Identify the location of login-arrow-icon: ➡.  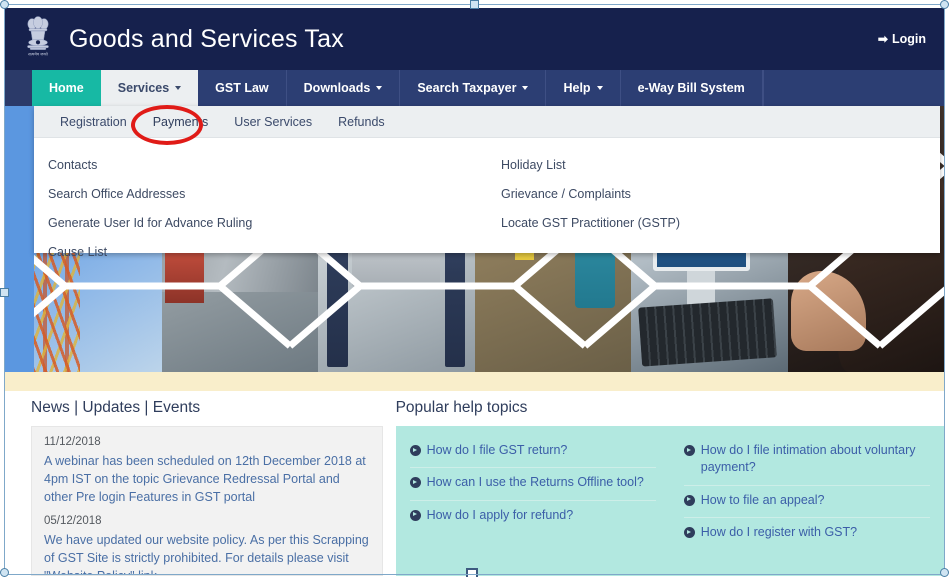
(882, 39).